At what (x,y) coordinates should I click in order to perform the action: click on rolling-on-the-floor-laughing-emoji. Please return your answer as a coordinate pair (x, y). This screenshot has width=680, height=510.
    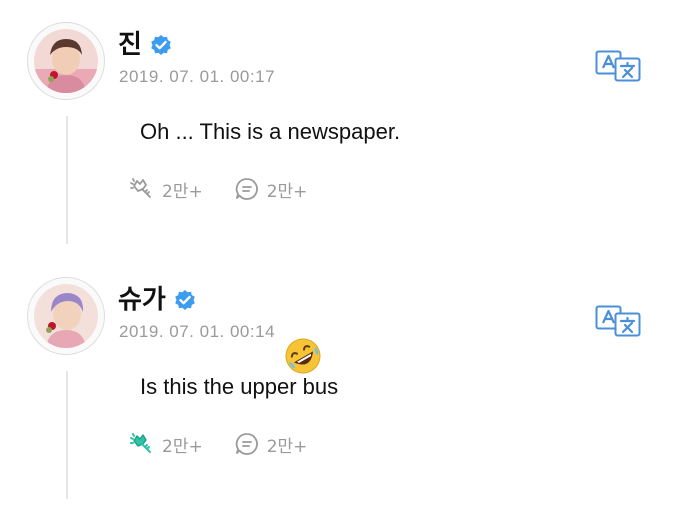
    Looking at the image, I should click on (303, 356).